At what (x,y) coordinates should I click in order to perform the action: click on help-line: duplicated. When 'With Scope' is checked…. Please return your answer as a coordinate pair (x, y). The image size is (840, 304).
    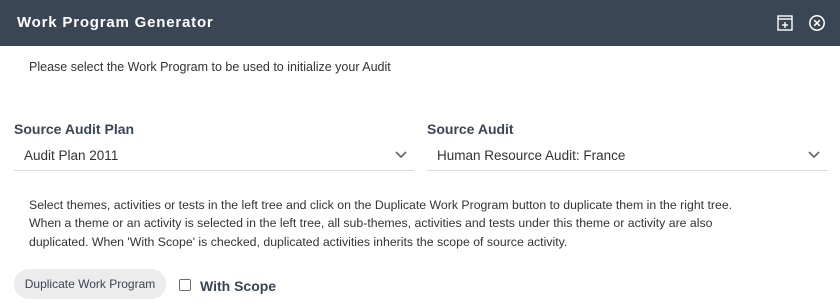
    Looking at the image, I should click on (298, 241).